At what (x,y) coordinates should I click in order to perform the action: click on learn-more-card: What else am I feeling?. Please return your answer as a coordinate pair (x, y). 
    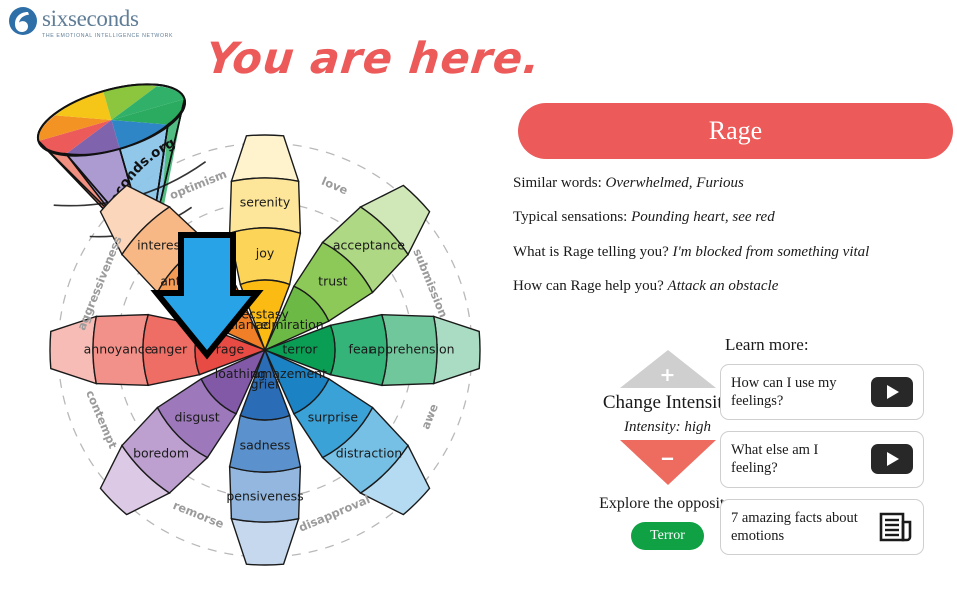
    Looking at the image, I should click on (822, 459).